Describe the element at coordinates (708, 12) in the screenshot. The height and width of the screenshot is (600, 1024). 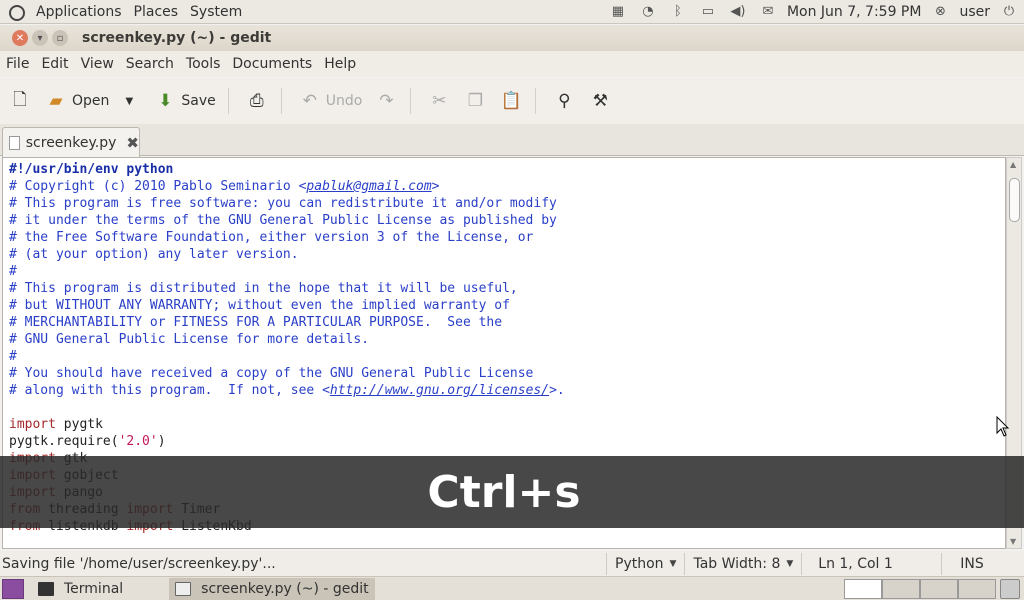
I see `battery-icon: ▭` at that location.